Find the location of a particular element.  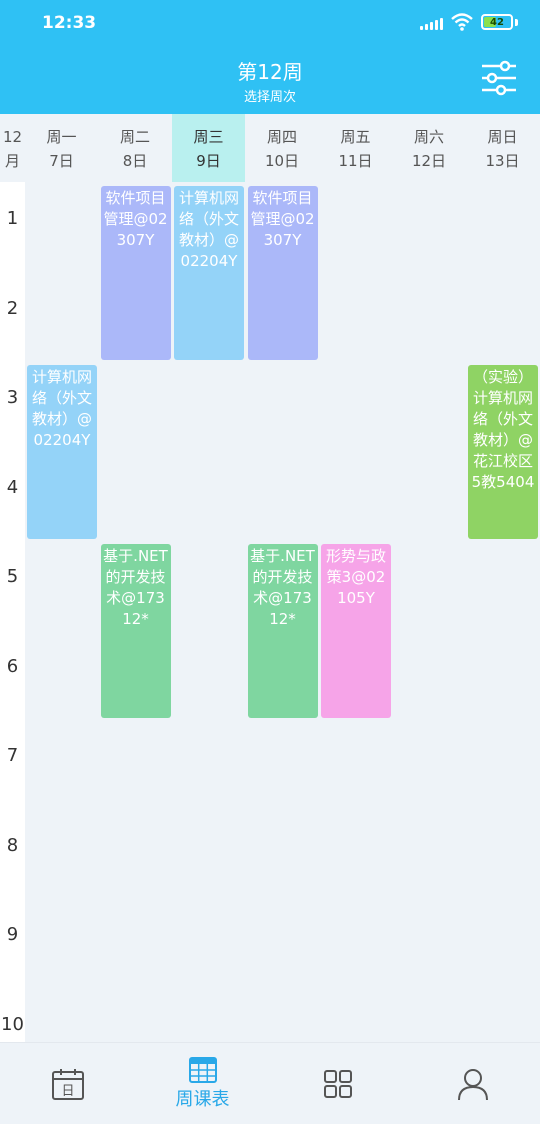

select-week-link: 选择周次 is located at coordinates (270, 95).